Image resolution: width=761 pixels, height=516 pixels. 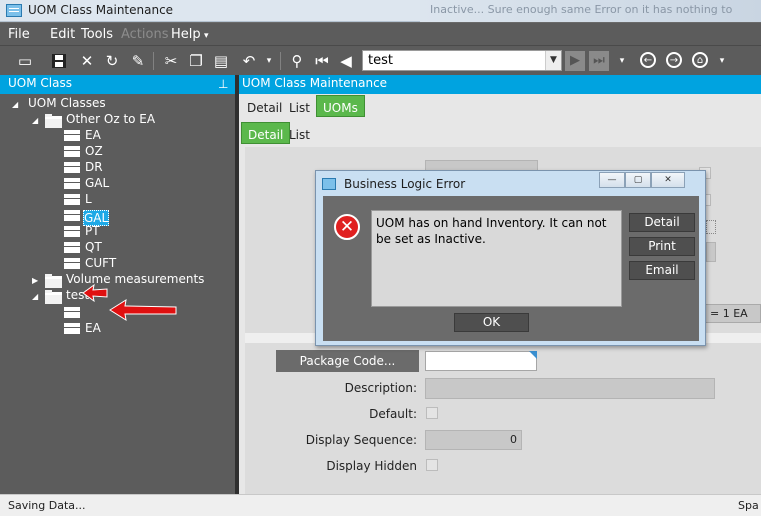 I want to click on display-sequence-field: 0, so click(x=473, y=440).